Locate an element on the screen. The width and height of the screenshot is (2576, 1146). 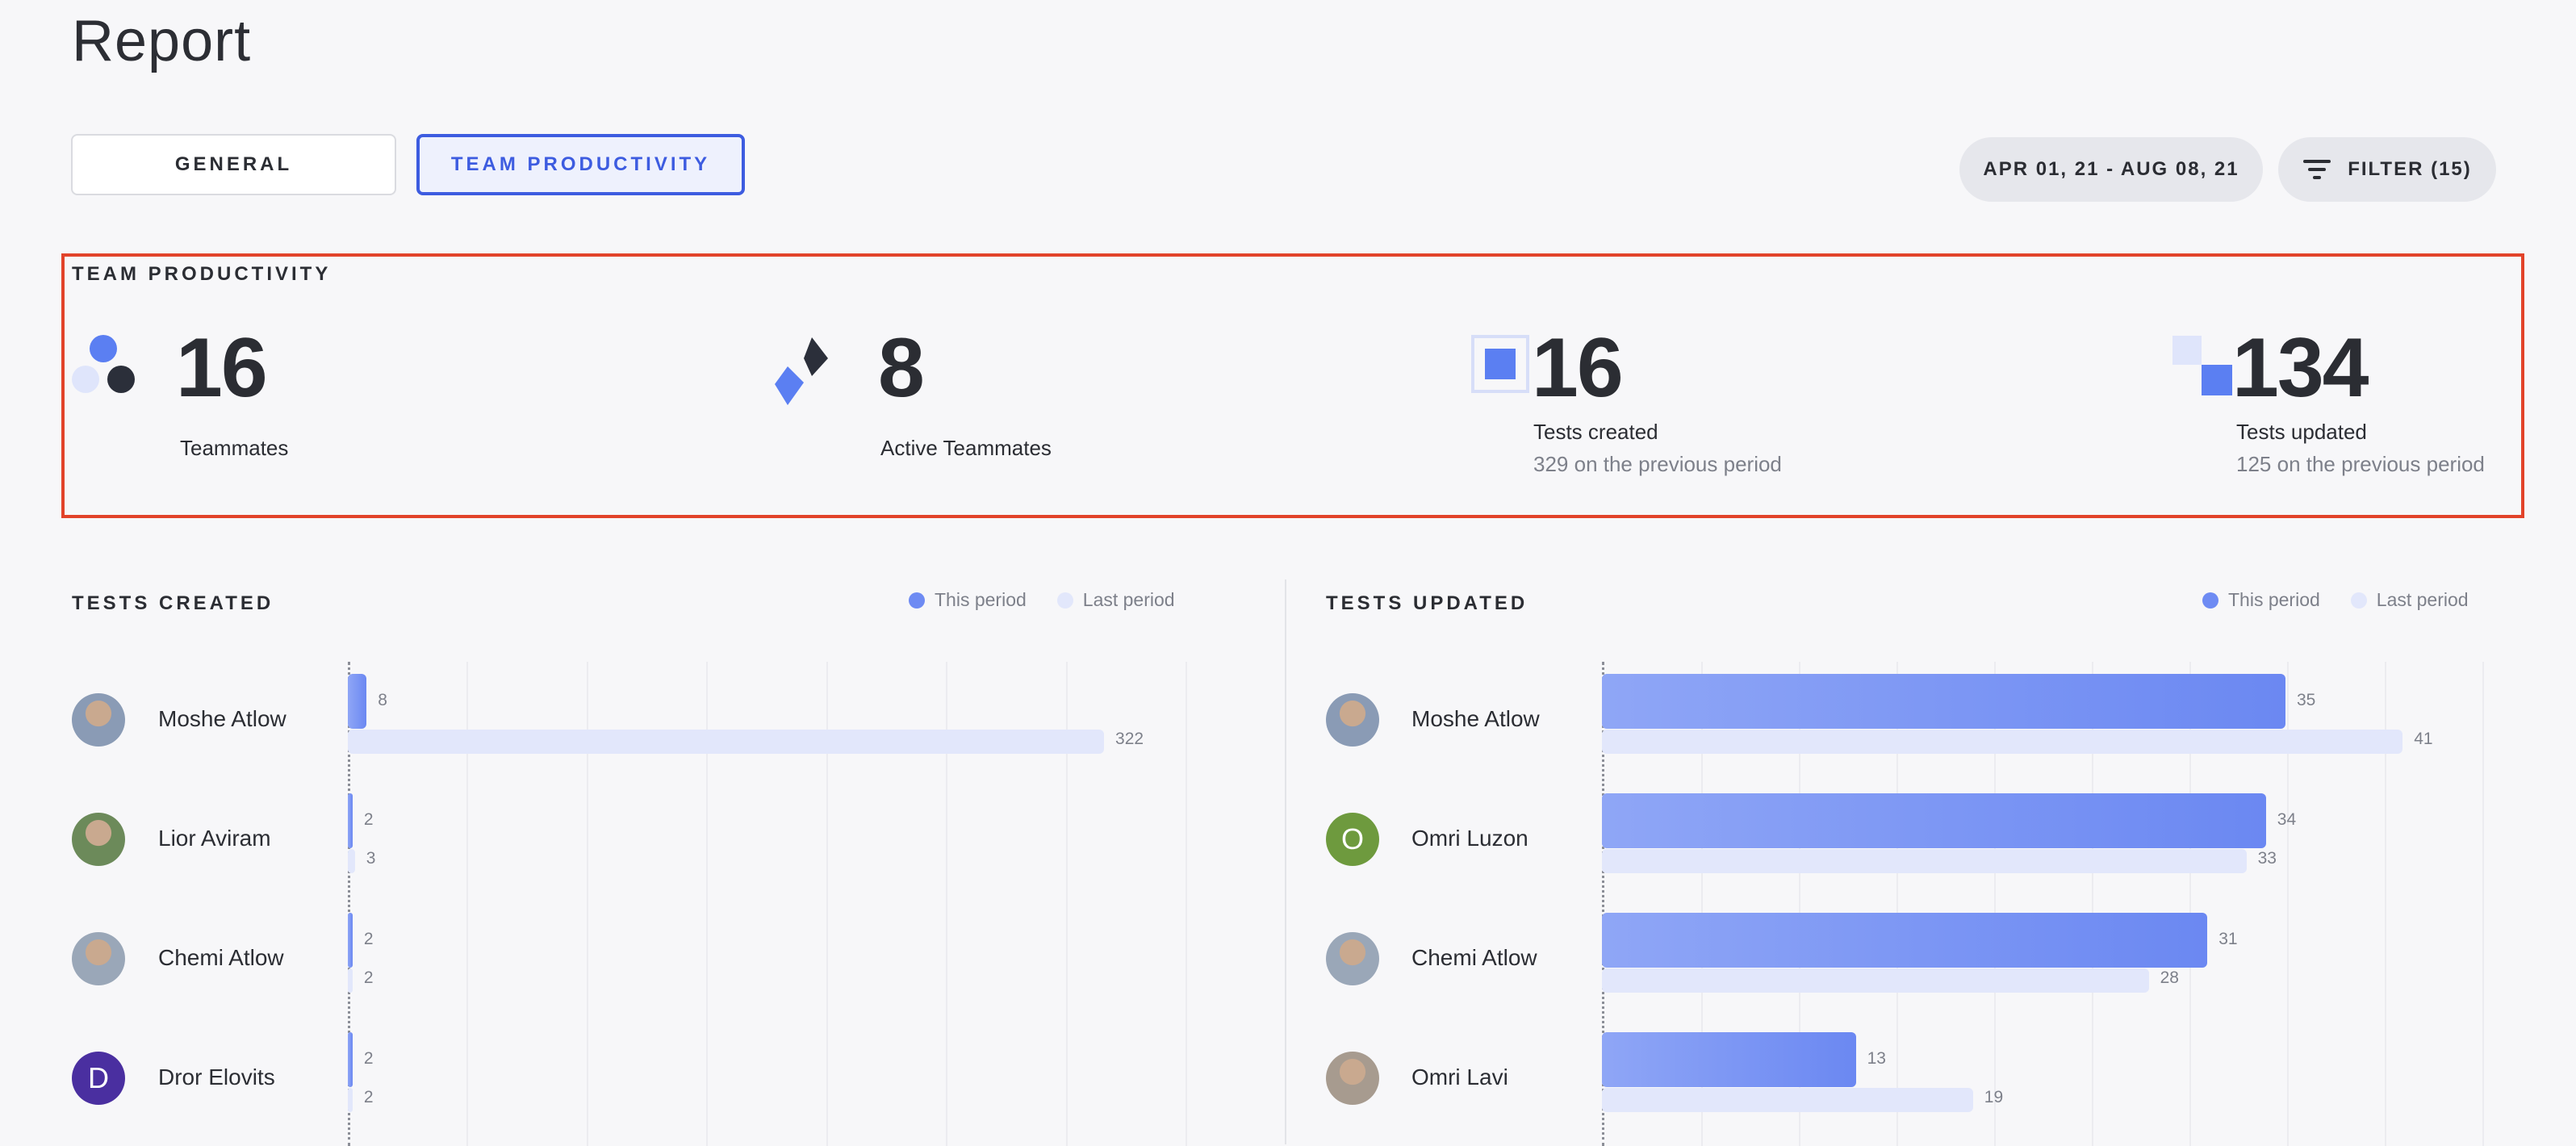
charts-divider is located at coordinates (1285, 861).